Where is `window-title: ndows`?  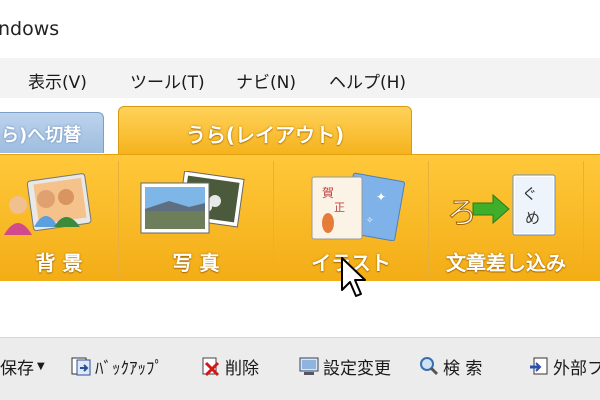 window-title: ndows is located at coordinates (30, 29).